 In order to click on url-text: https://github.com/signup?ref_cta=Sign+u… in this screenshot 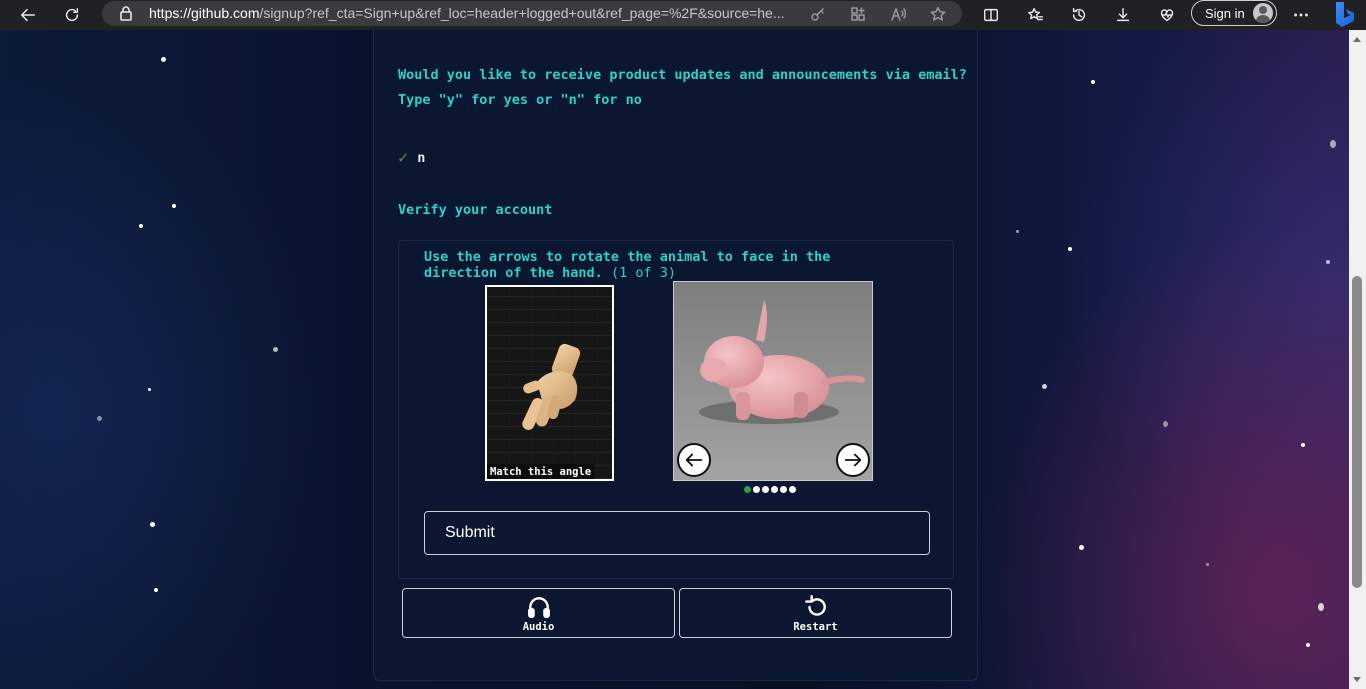, I will do `click(474, 13)`.